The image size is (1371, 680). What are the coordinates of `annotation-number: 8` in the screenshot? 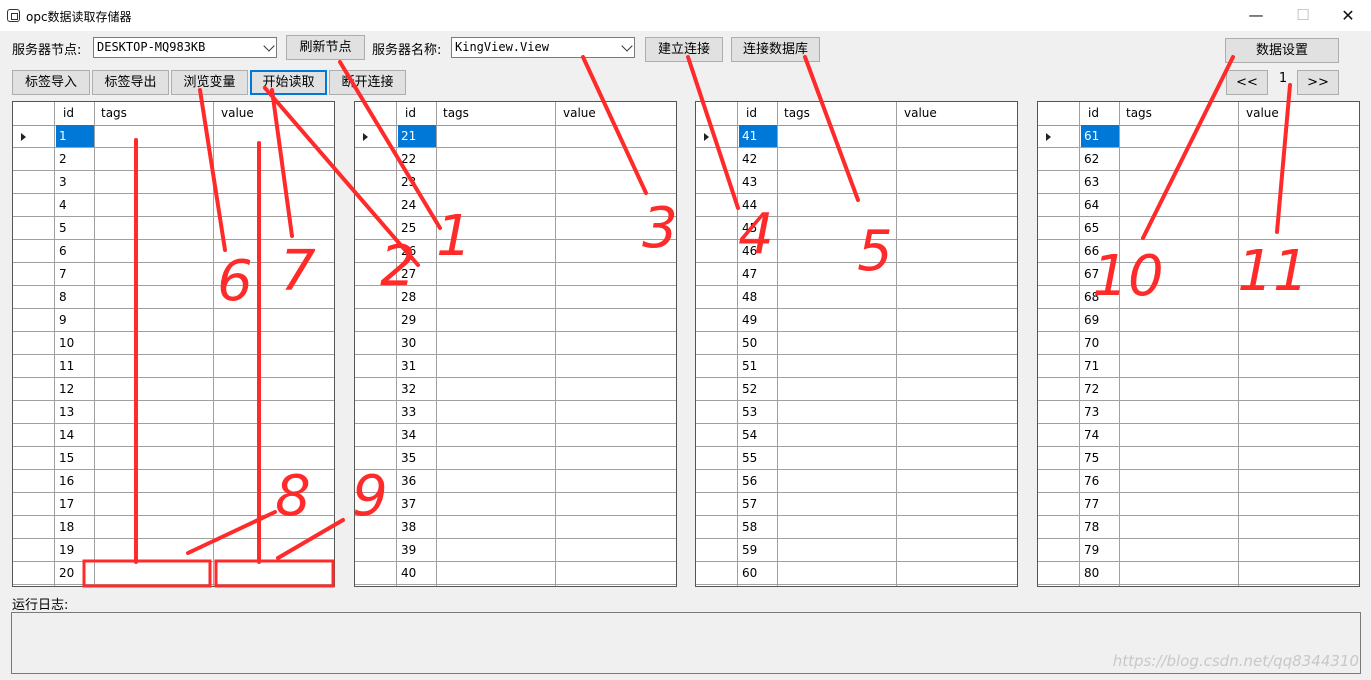 It's located at (293, 496).